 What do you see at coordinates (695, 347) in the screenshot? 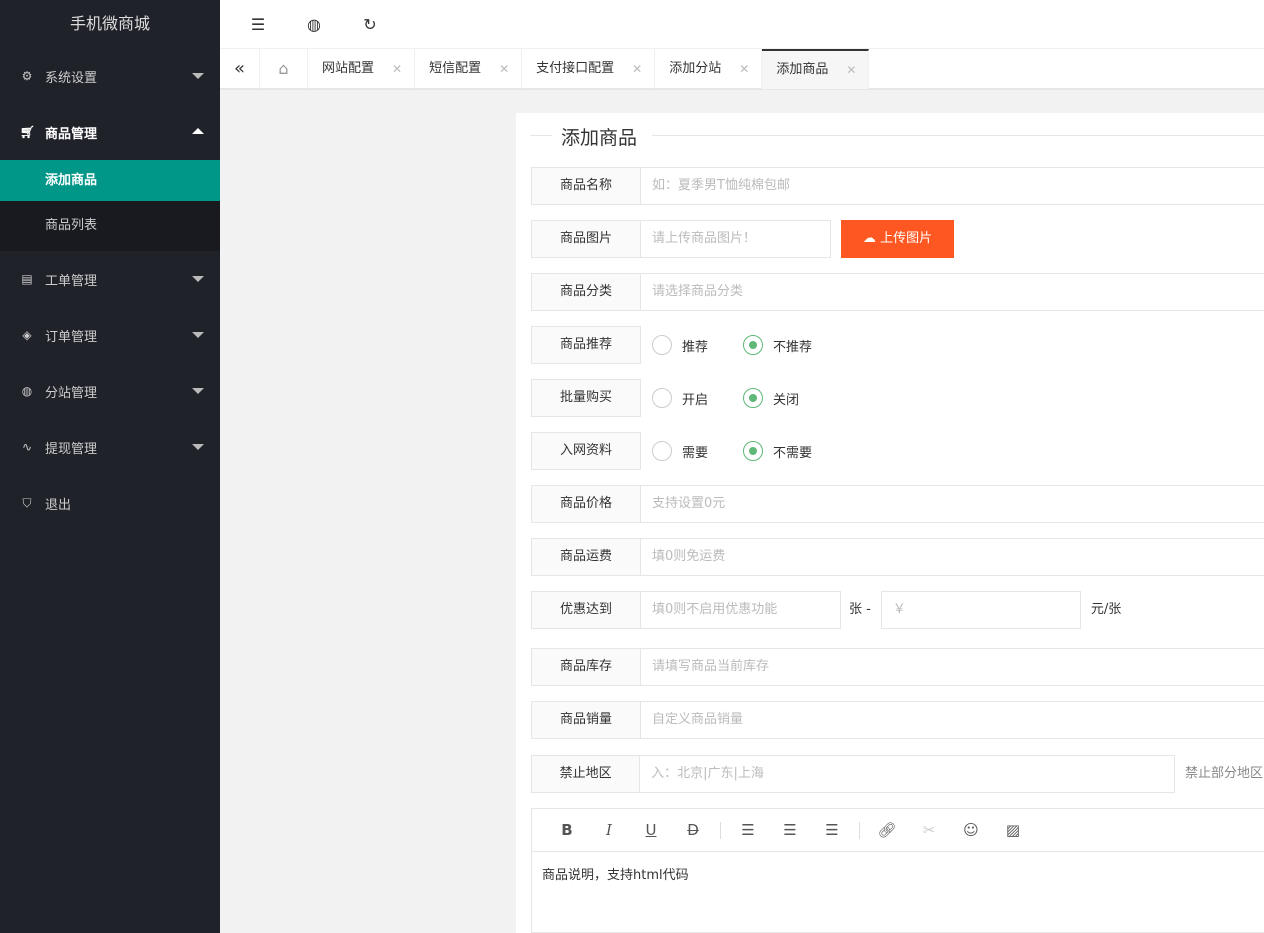
I see `radio-label: 推荐` at bounding box center [695, 347].